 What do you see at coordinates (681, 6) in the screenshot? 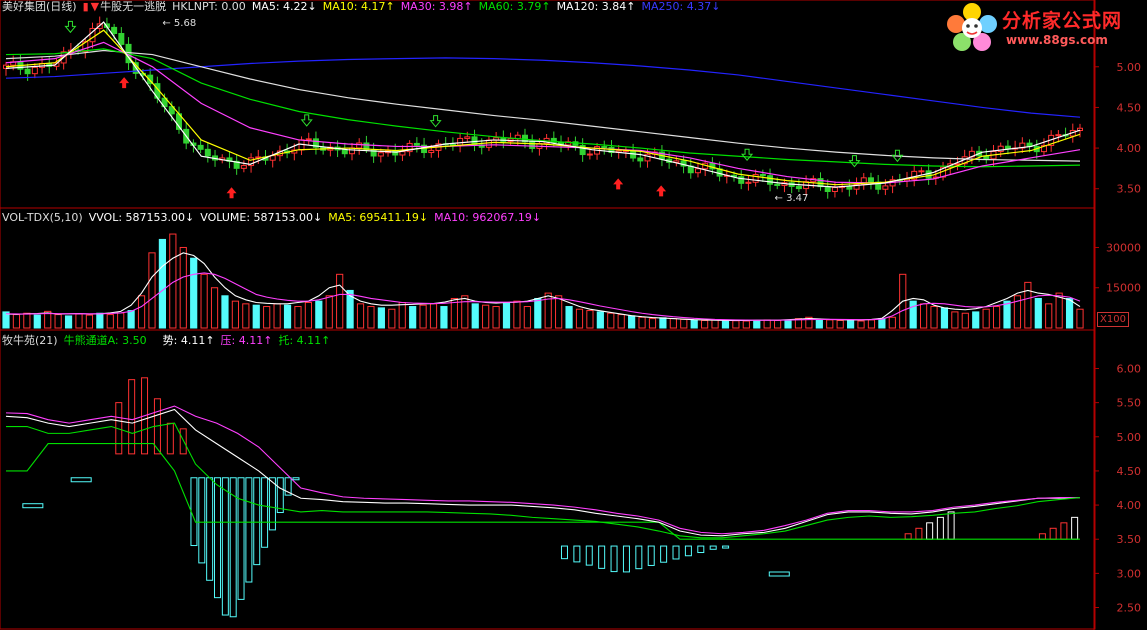
I see `ma250-value: MA250: 4.37↓` at bounding box center [681, 6].